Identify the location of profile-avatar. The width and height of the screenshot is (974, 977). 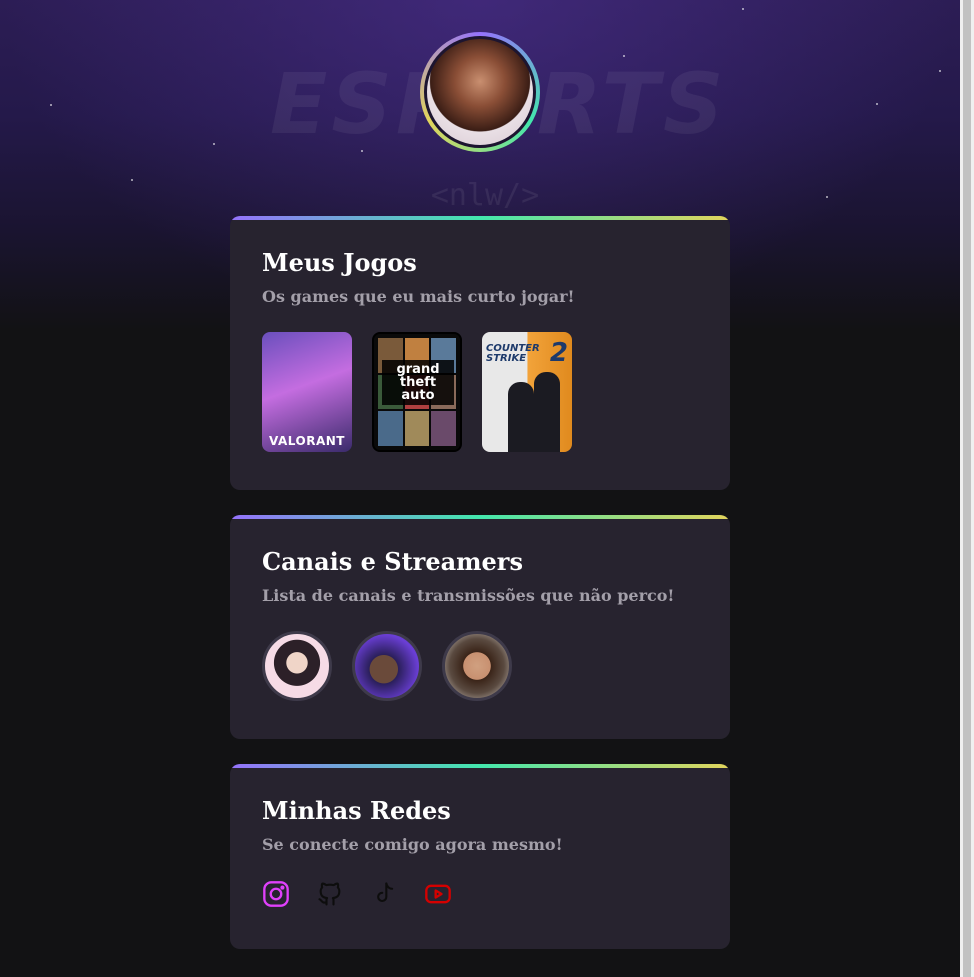
(480, 92).